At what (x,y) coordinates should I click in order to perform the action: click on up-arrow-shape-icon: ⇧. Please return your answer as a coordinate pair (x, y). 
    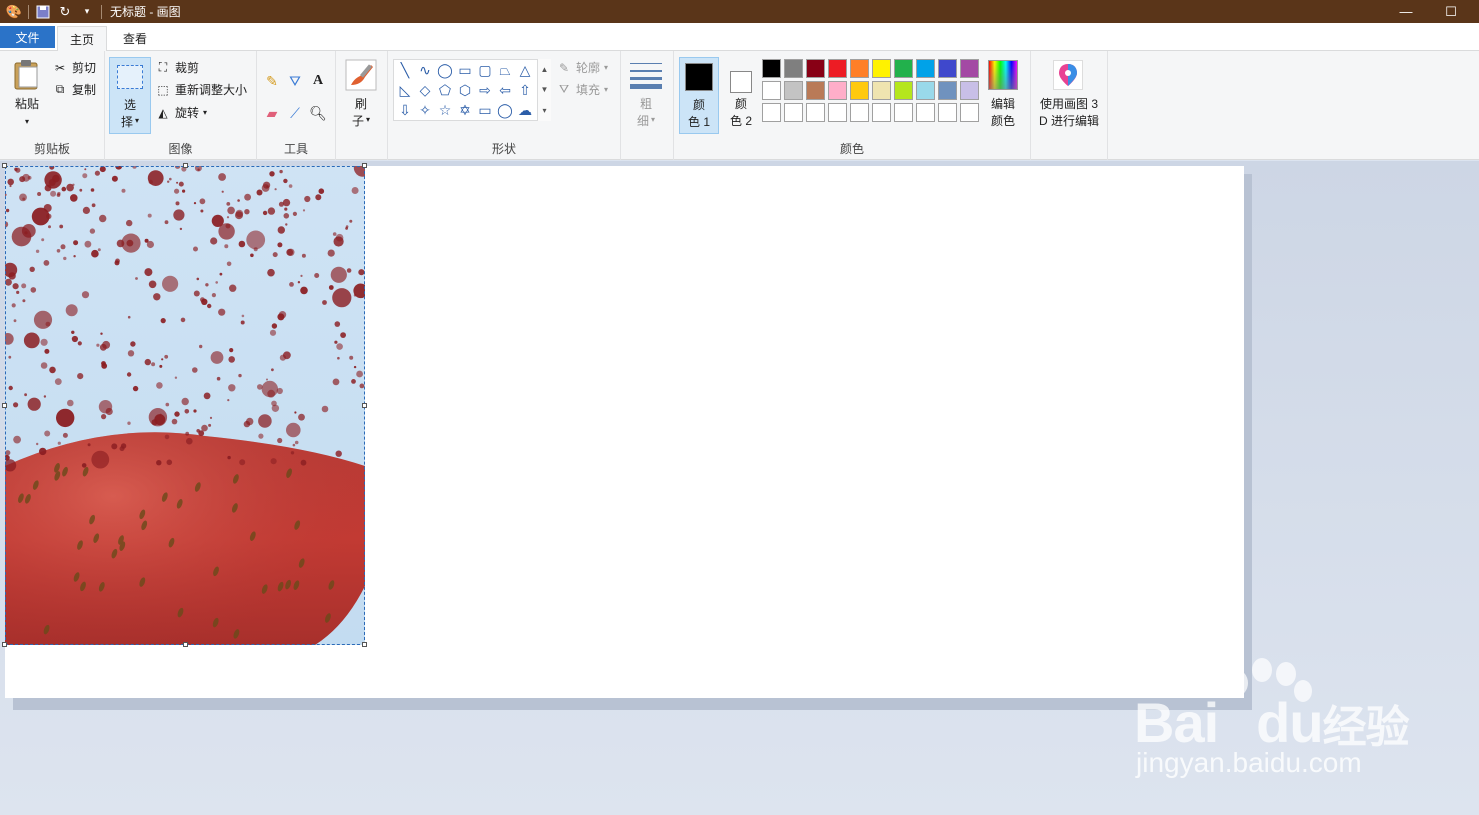
    Looking at the image, I should click on (525, 90).